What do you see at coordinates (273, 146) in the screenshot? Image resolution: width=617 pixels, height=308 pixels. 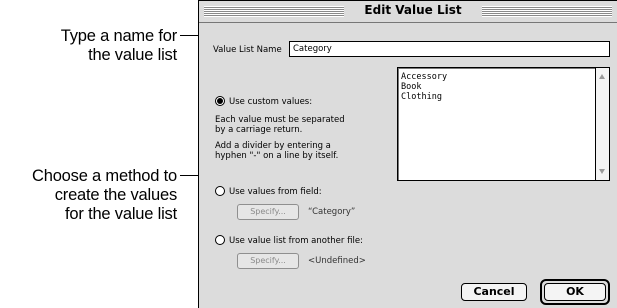 I see `help-line: Add a divider by entering a` at bounding box center [273, 146].